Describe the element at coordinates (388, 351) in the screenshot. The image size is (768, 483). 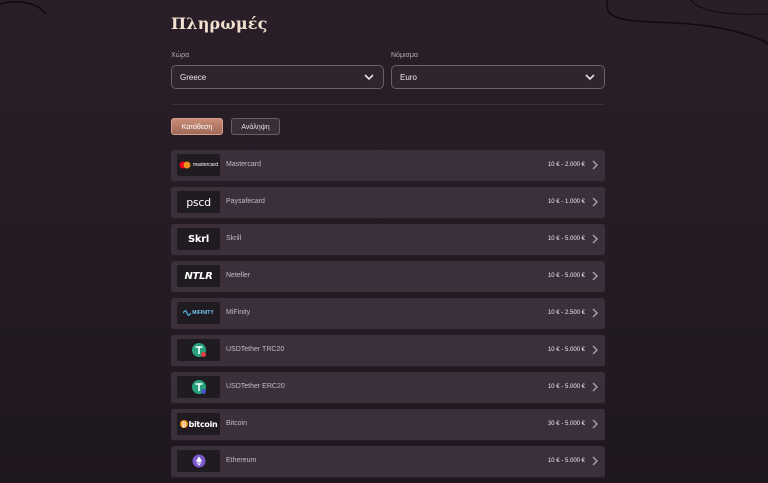
I see `payment-method-usdt-trc20: USDTether TRC20 10 € - 5.000 €` at that location.